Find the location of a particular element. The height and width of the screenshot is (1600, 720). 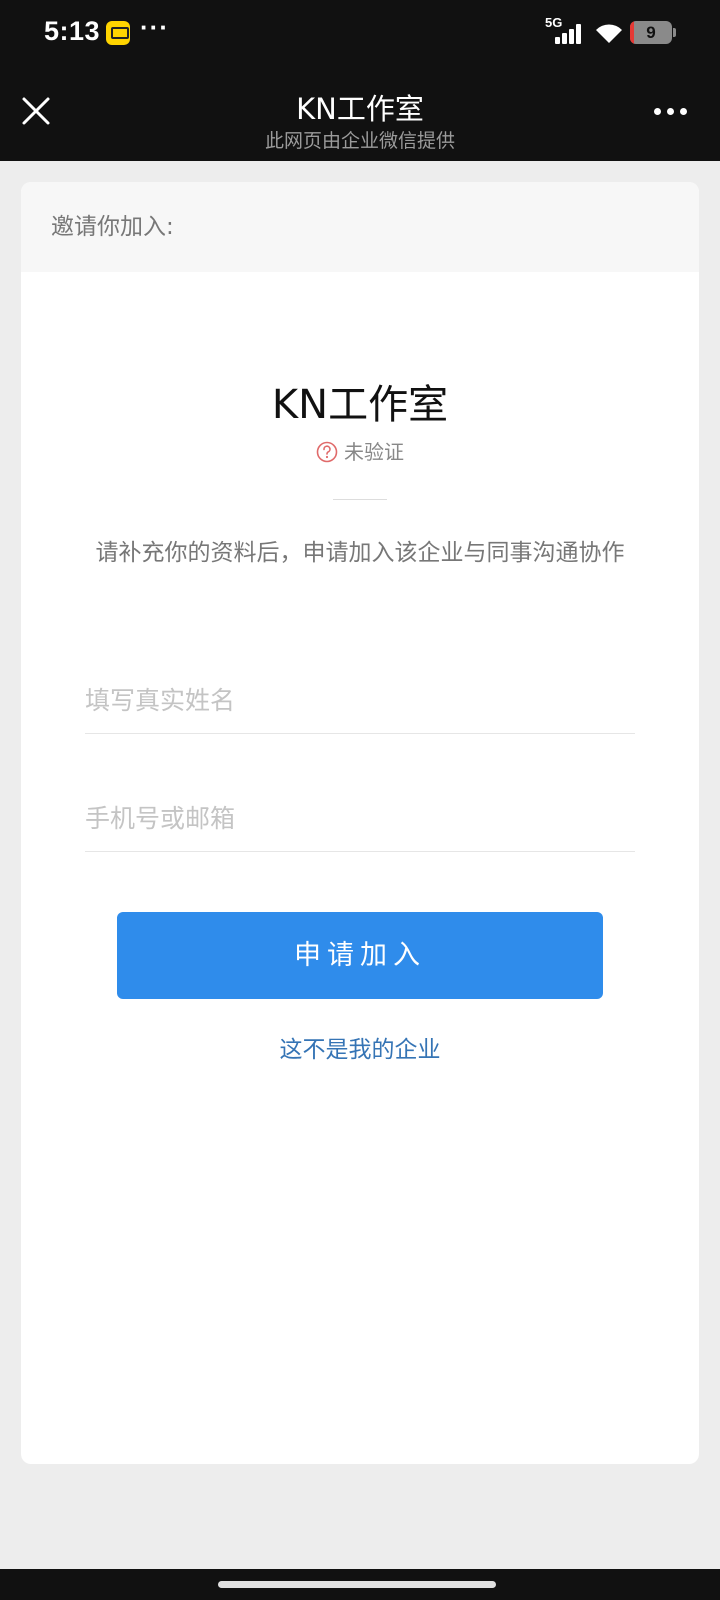

nav-bar: KN工作室 此网页由企业微信提供 is located at coordinates (360, 113).